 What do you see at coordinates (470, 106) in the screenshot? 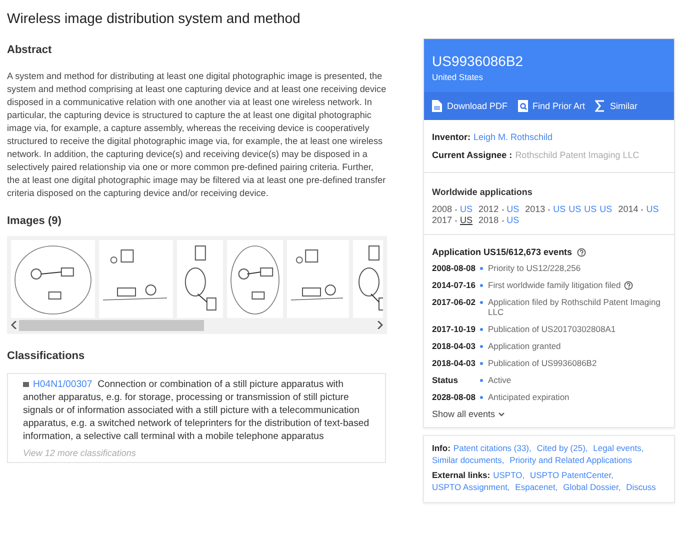
I see `action-button: Download PDF` at bounding box center [470, 106].